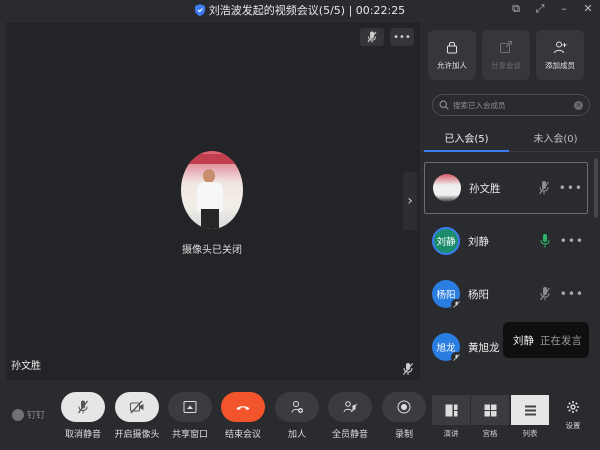 The height and width of the screenshot is (450, 600). What do you see at coordinates (82, 435) in the screenshot?
I see `unmute-label: 取消静音` at bounding box center [82, 435].